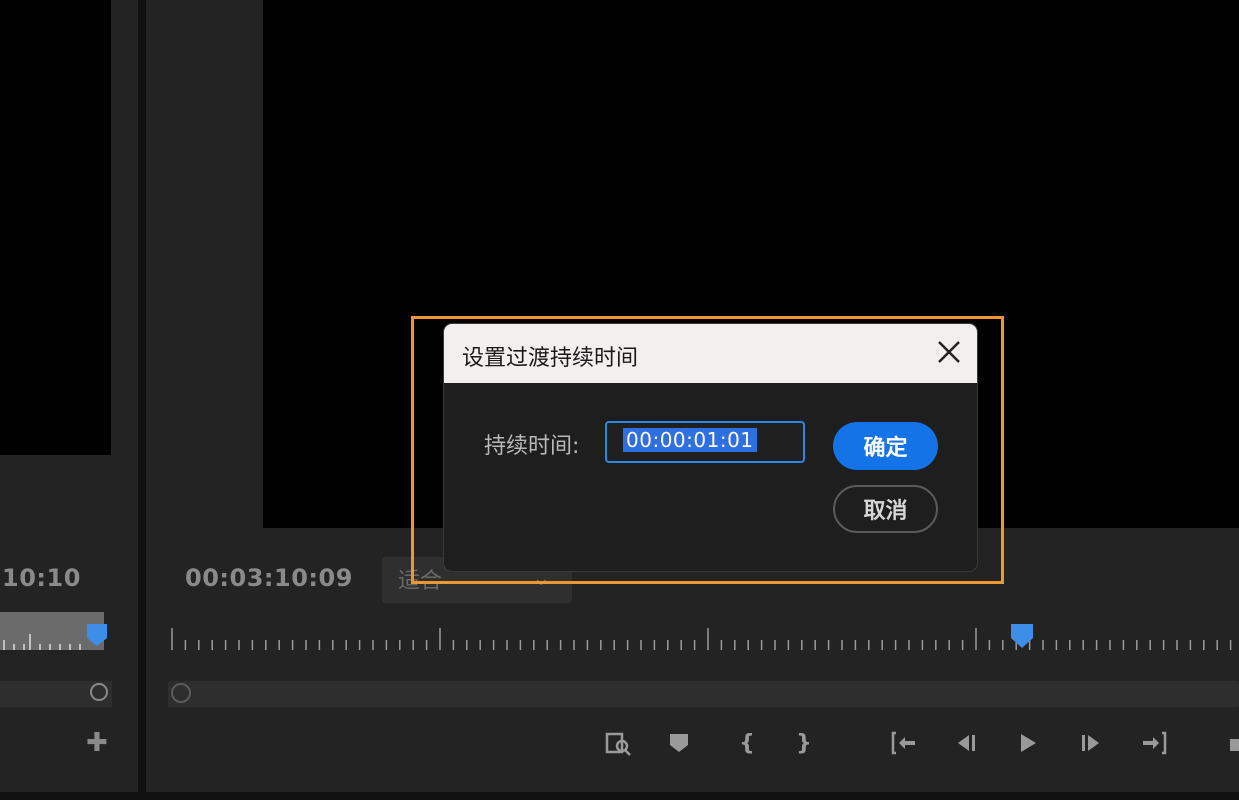 This screenshot has width=1239, height=800. I want to click on source-playhead, so click(97, 635).